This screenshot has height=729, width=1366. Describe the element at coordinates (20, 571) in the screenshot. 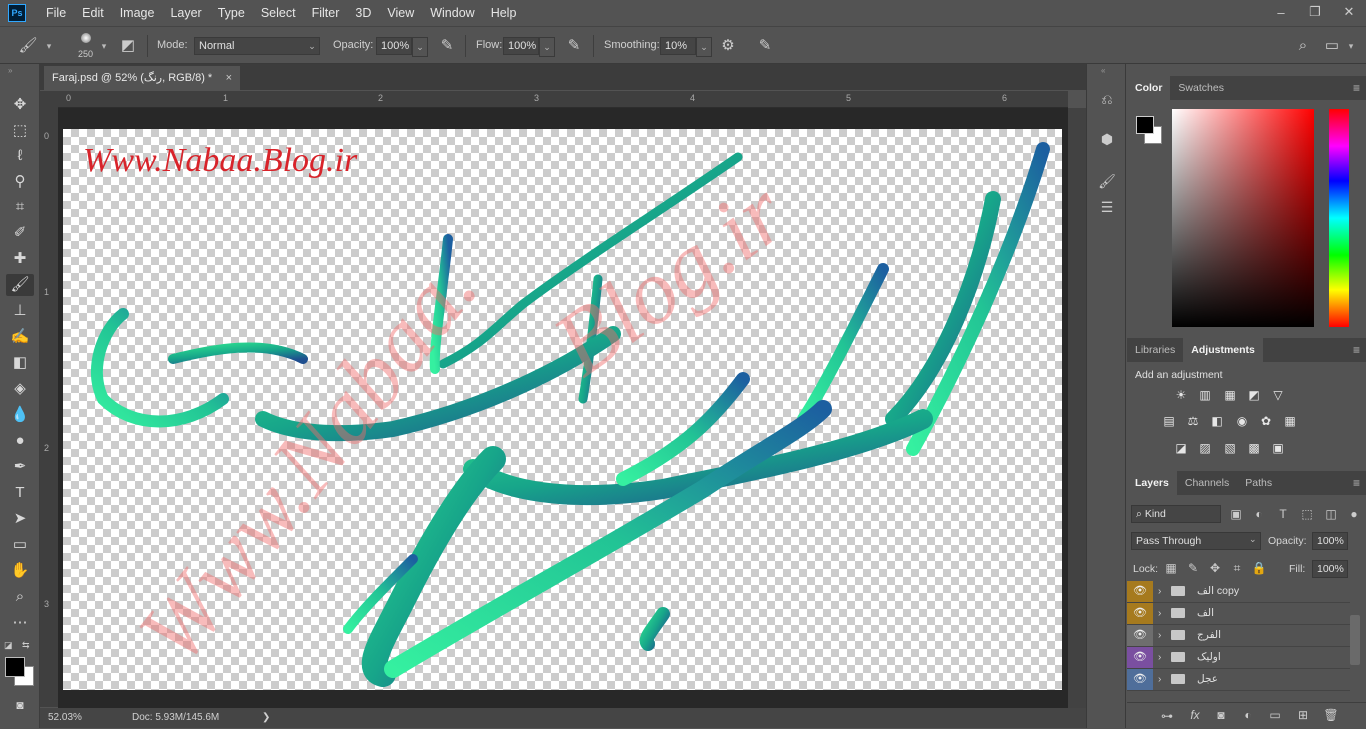

I see `hand-tool-icon: ✋` at that location.